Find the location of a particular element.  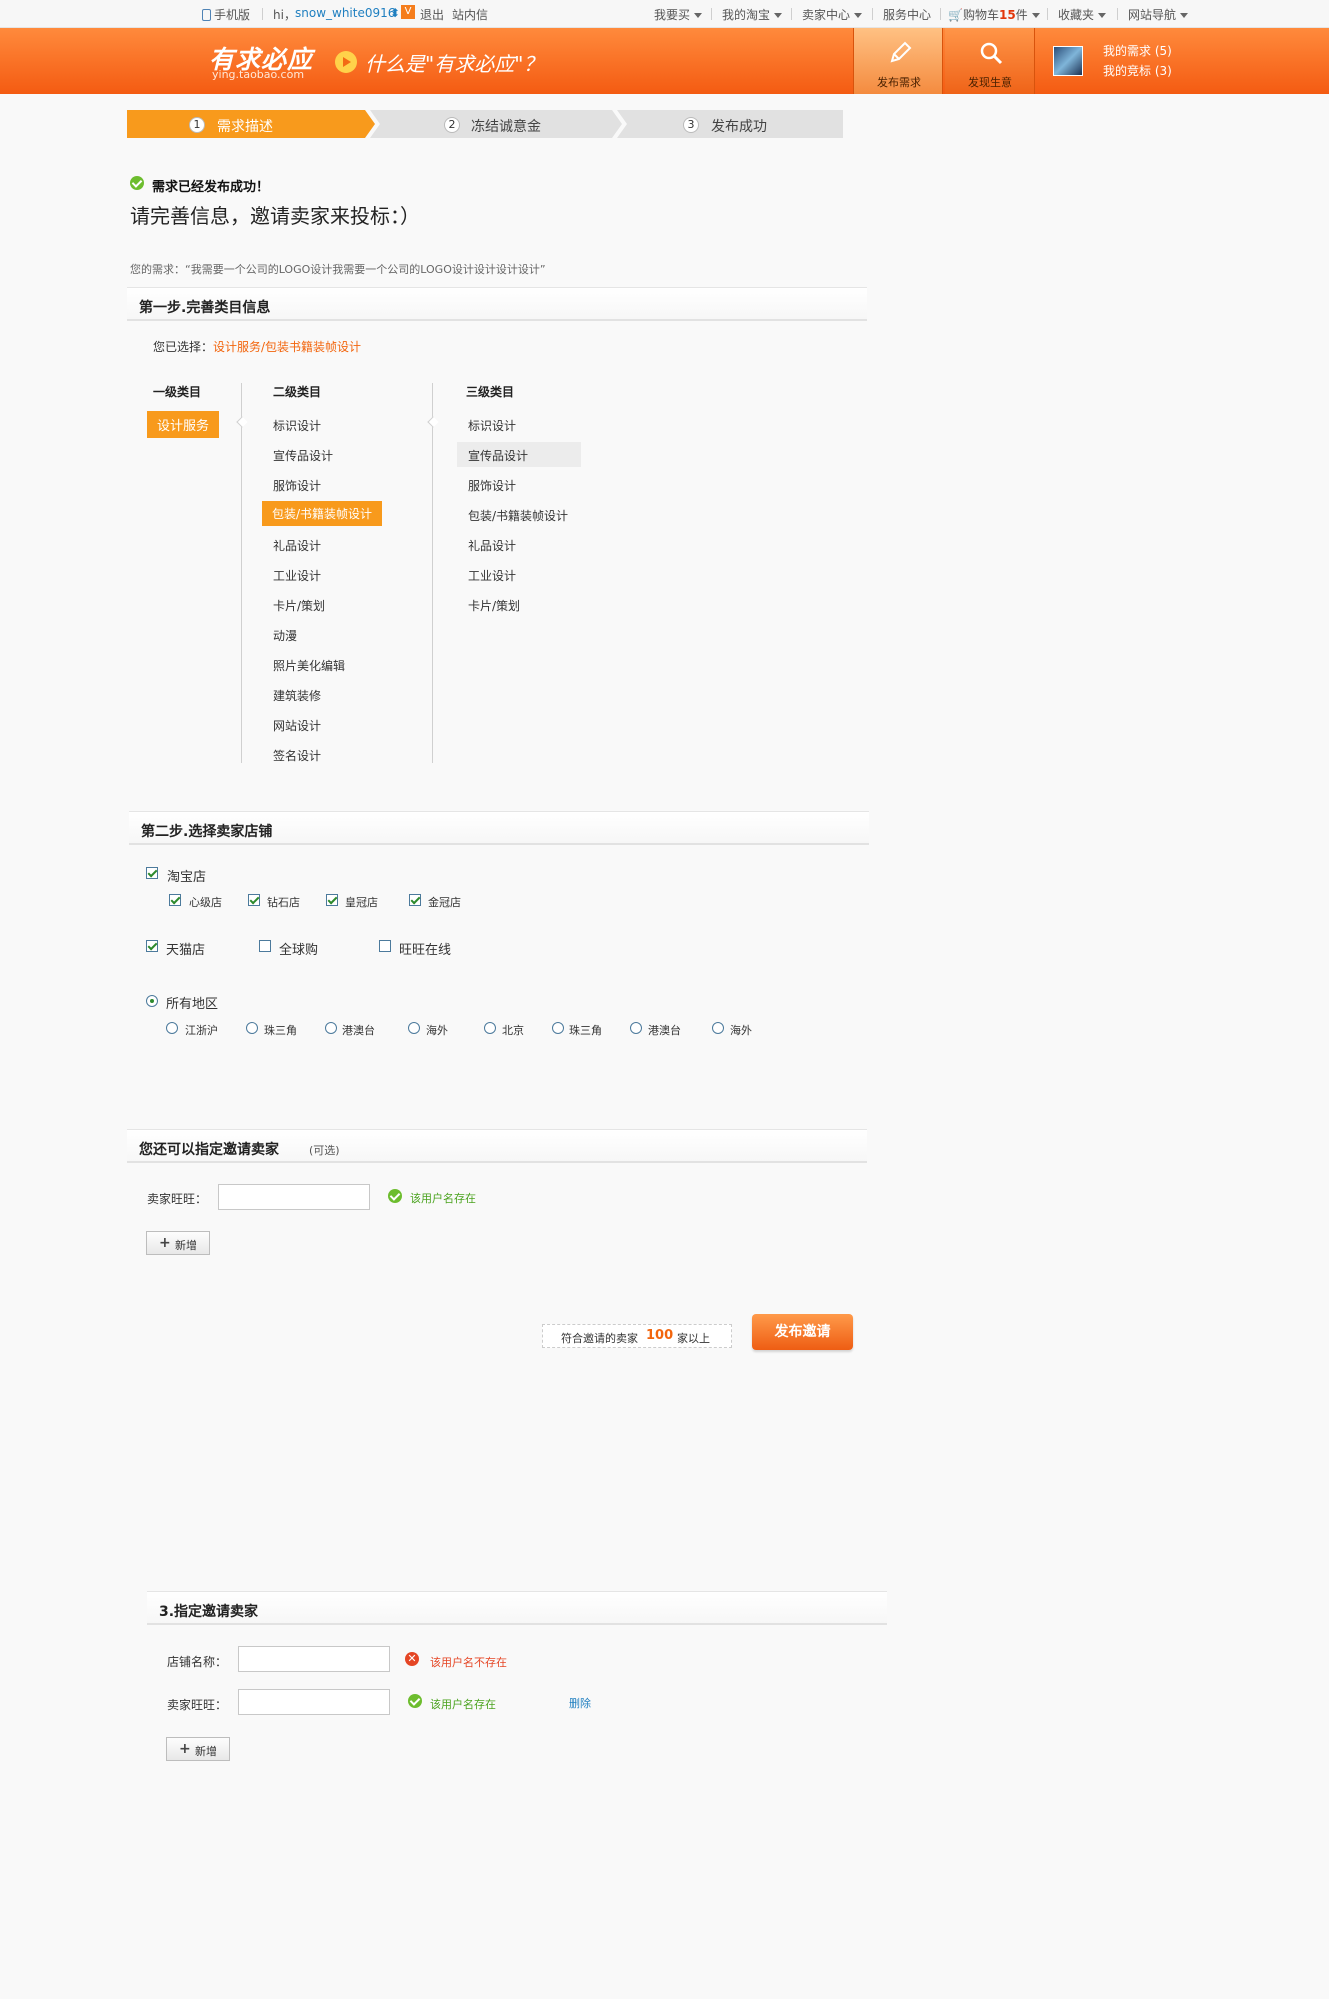

level2-title: 二级类目 is located at coordinates (297, 392).